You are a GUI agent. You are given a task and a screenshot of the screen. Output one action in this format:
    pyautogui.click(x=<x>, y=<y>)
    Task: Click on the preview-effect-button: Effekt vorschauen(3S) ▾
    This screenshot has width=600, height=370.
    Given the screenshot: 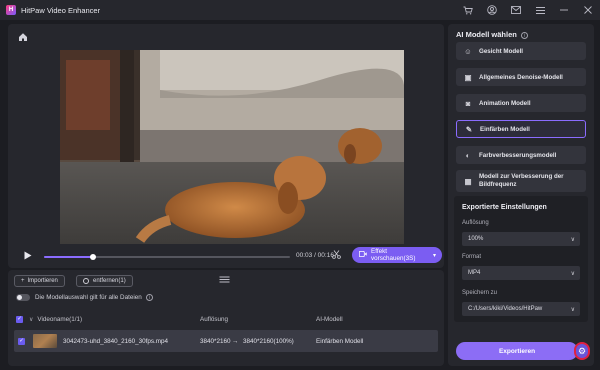 What is the action you would take?
    pyautogui.click(x=397, y=255)
    